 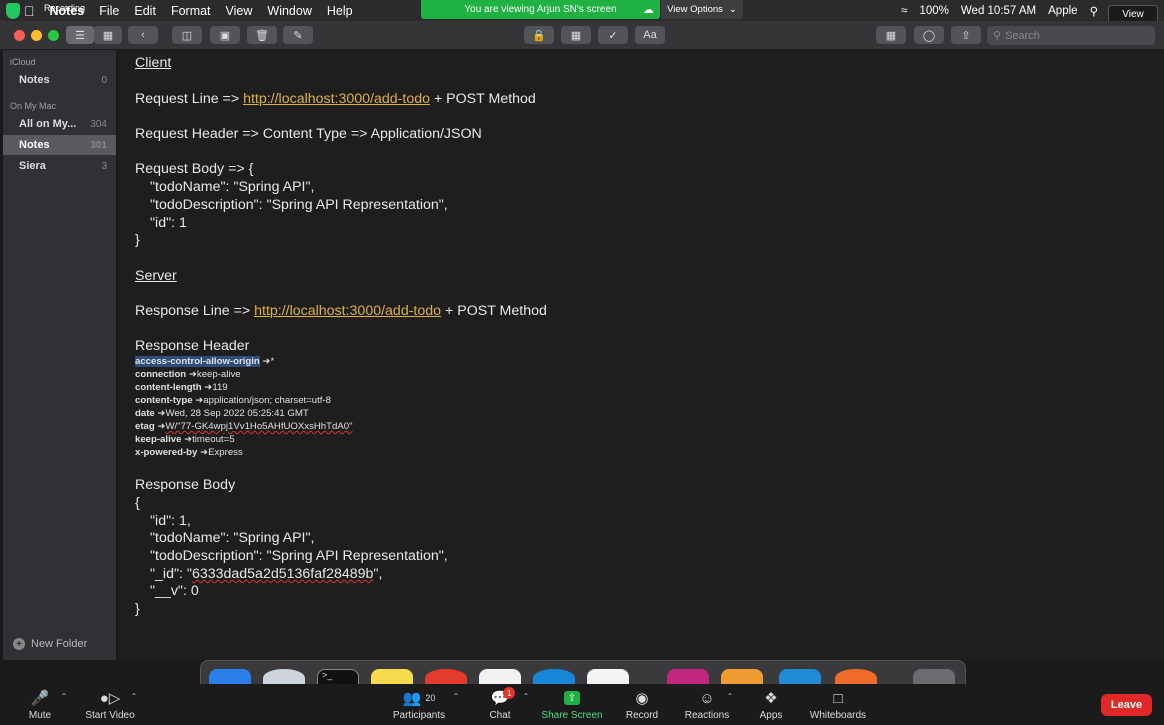 What do you see at coordinates (64, 704) in the screenshot?
I see `mute-options-button: ⌃` at bounding box center [64, 704].